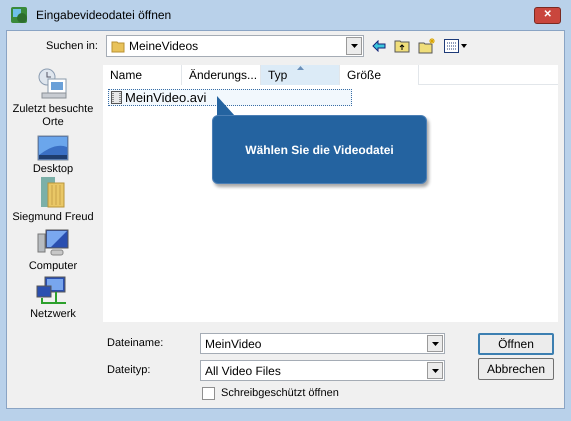 The width and height of the screenshot is (571, 421). What do you see at coordinates (53, 116) in the screenshot?
I see `place-item: Zuletzt besuchte Orte` at bounding box center [53, 116].